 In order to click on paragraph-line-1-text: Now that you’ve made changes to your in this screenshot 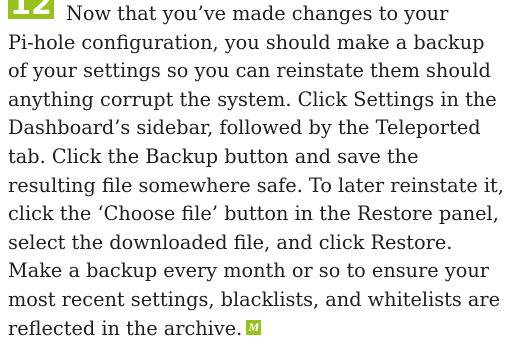, I will do `click(257, 13)`.